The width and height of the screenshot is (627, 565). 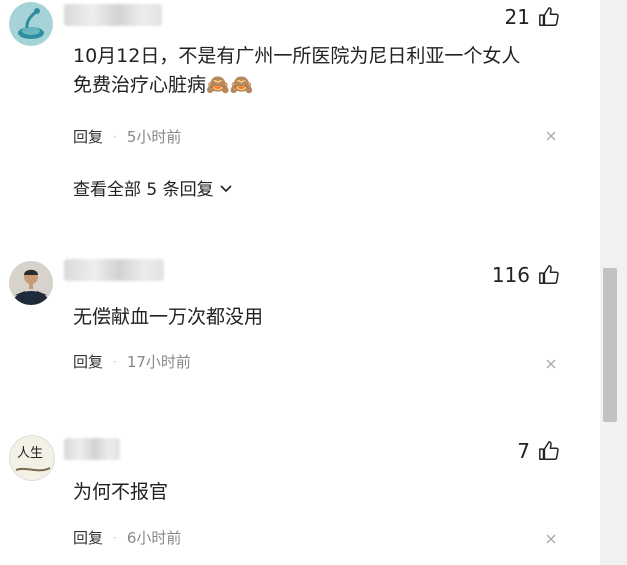 What do you see at coordinates (154, 538) in the screenshot?
I see `timestamp: 6小时前` at bounding box center [154, 538].